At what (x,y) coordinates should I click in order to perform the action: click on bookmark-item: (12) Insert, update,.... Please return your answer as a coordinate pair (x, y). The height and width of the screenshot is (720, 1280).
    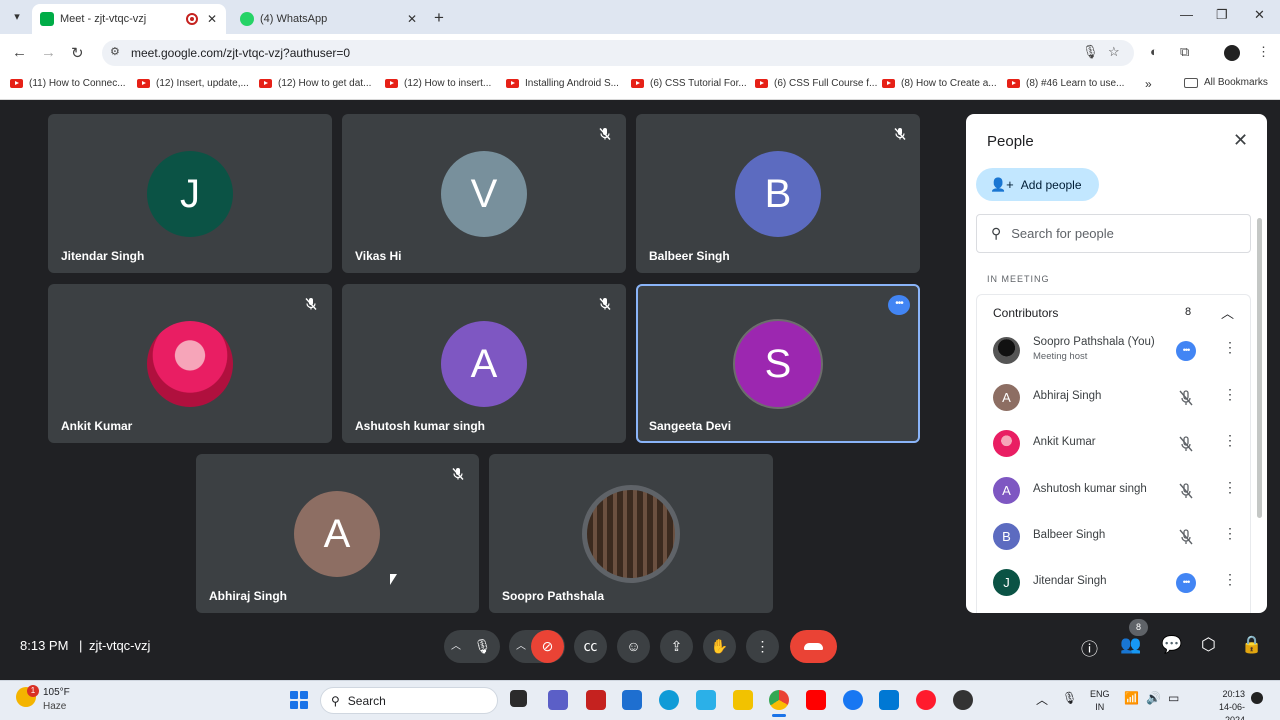
    Looking at the image, I should click on (193, 83).